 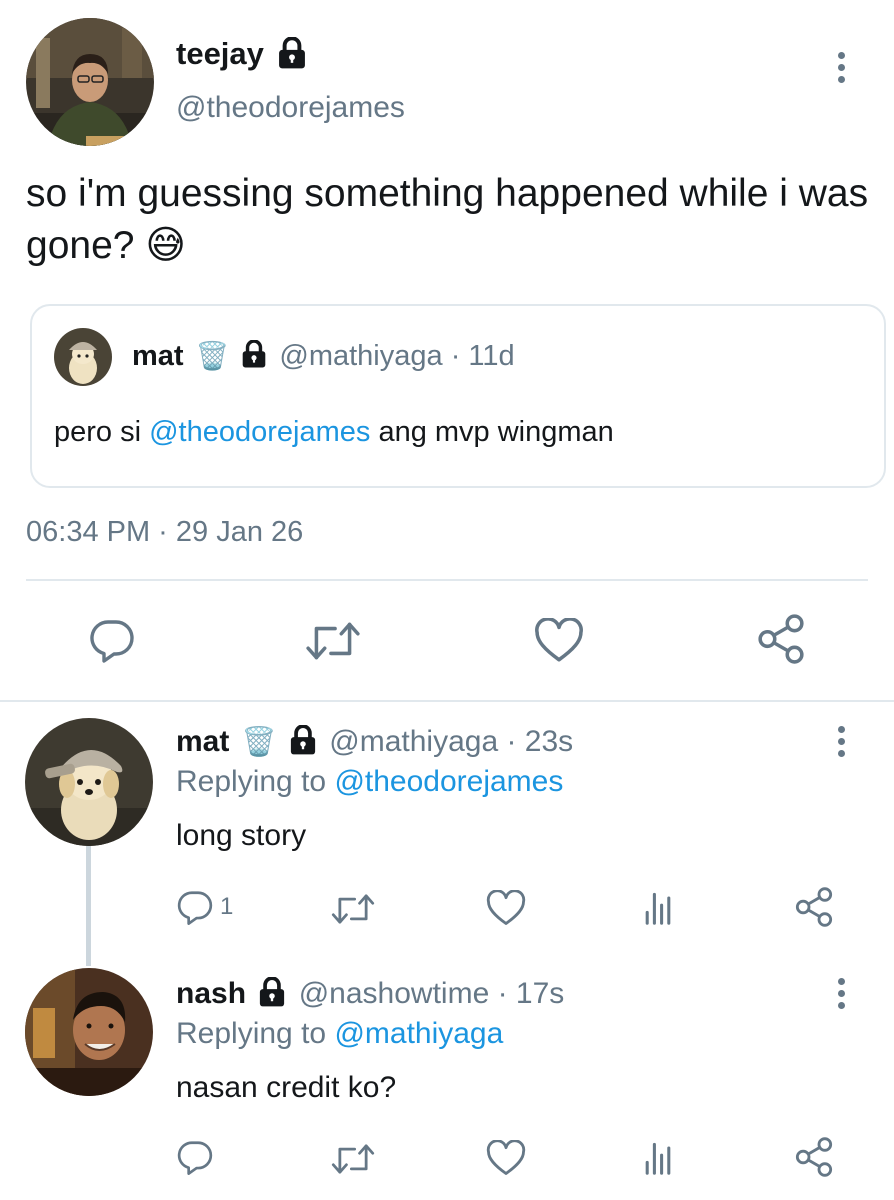 I want to click on replying-to-link: @theodorejames, so click(x=448, y=781).